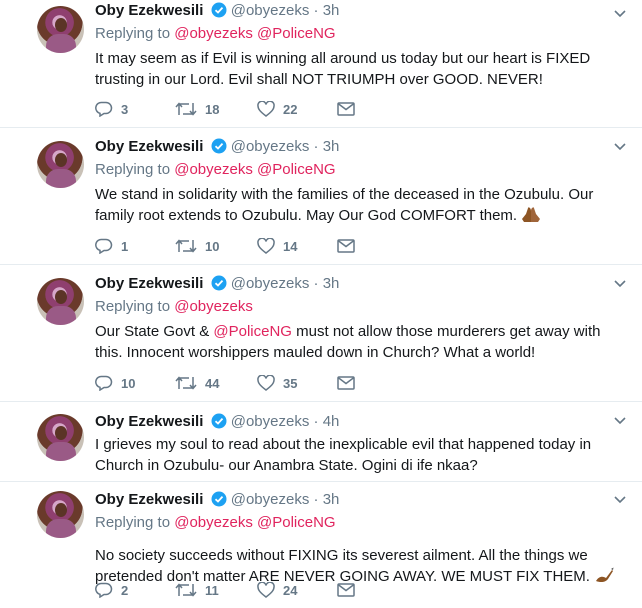 This screenshot has width=642, height=608. I want to click on tweet-actions: 3 18 22, so click(225, 109).